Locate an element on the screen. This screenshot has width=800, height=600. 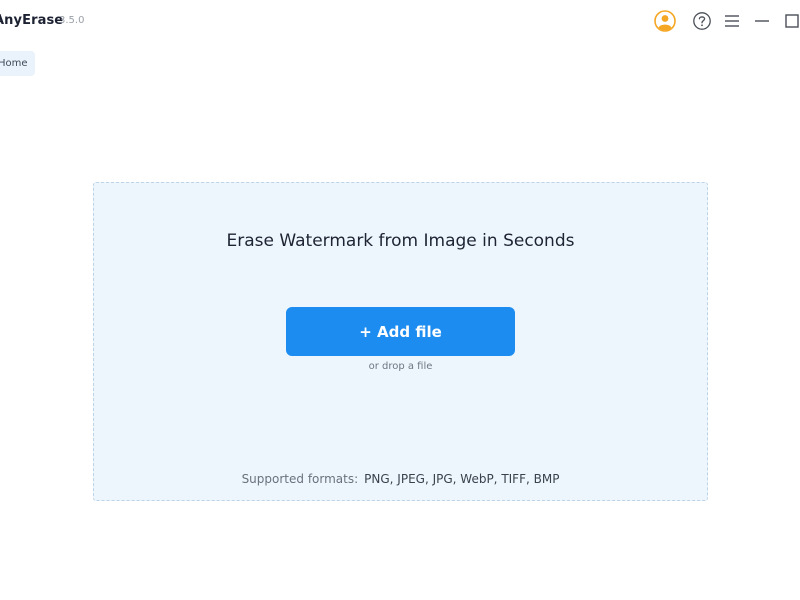
home-tab-label: Home is located at coordinates (14, 63).